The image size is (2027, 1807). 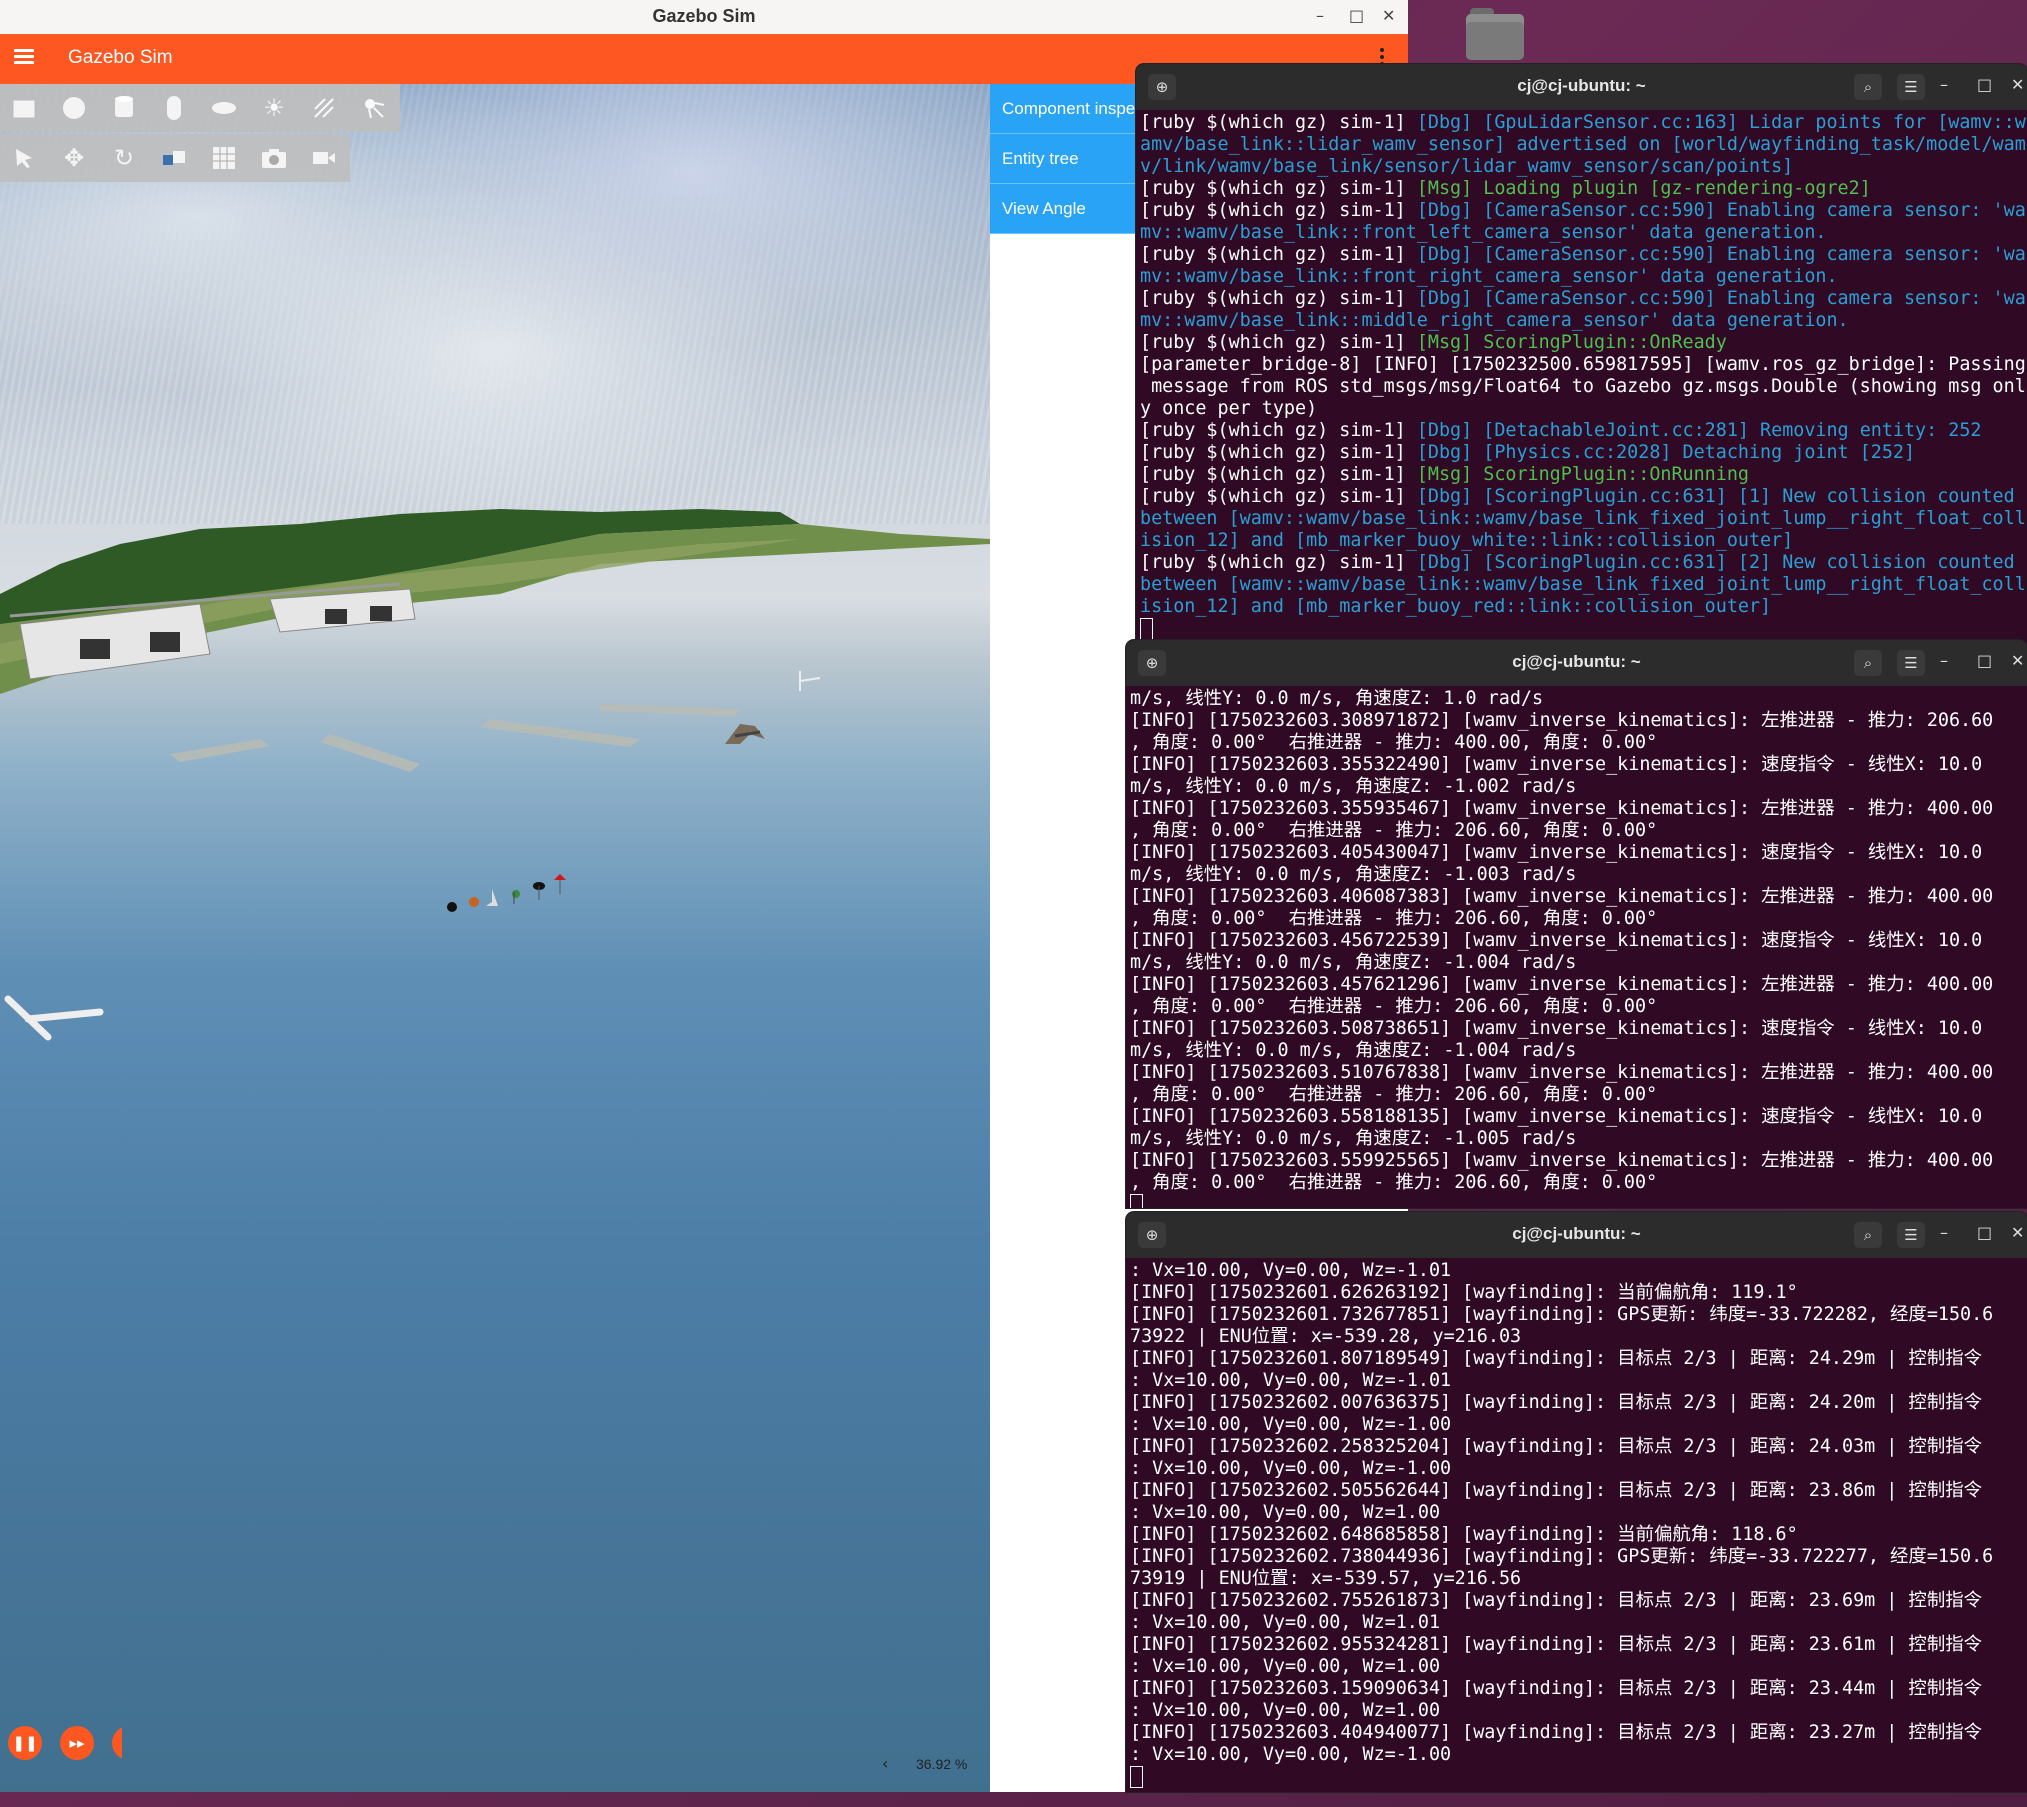 I want to click on camera-icon, so click(x=274, y=158).